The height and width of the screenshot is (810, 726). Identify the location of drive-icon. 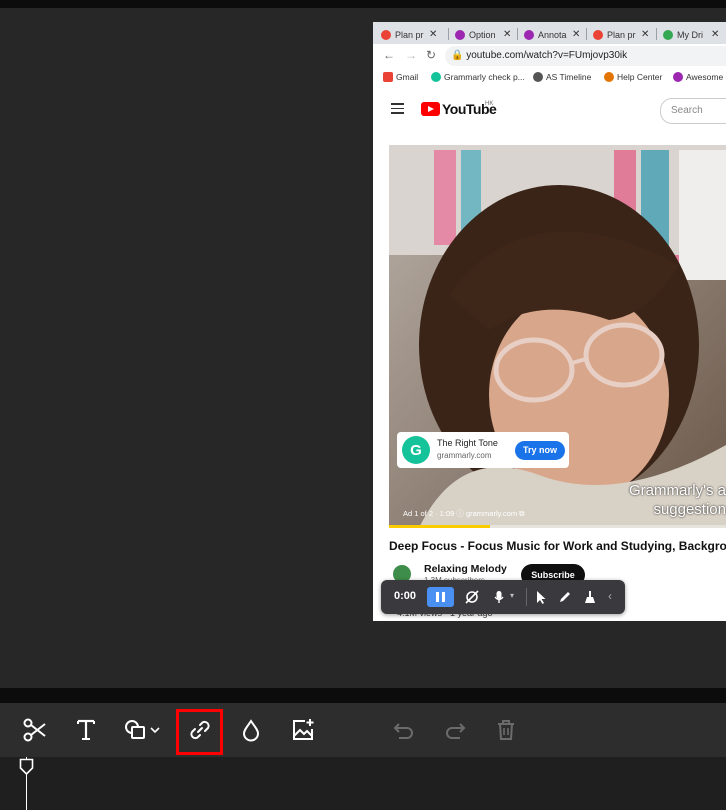
(668, 34).